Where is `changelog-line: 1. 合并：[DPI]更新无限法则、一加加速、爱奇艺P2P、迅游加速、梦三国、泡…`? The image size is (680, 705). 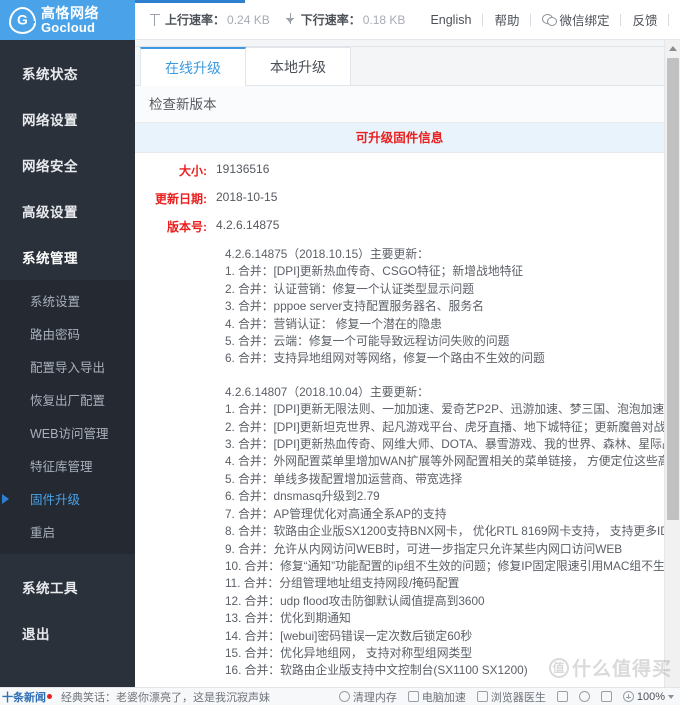 changelog-line: 1. 合并：[DPI]更新无限法则、一加加速、爱奇艺P2P、迅游加速、梦三国、泡… is located at coordinates (444, 409).